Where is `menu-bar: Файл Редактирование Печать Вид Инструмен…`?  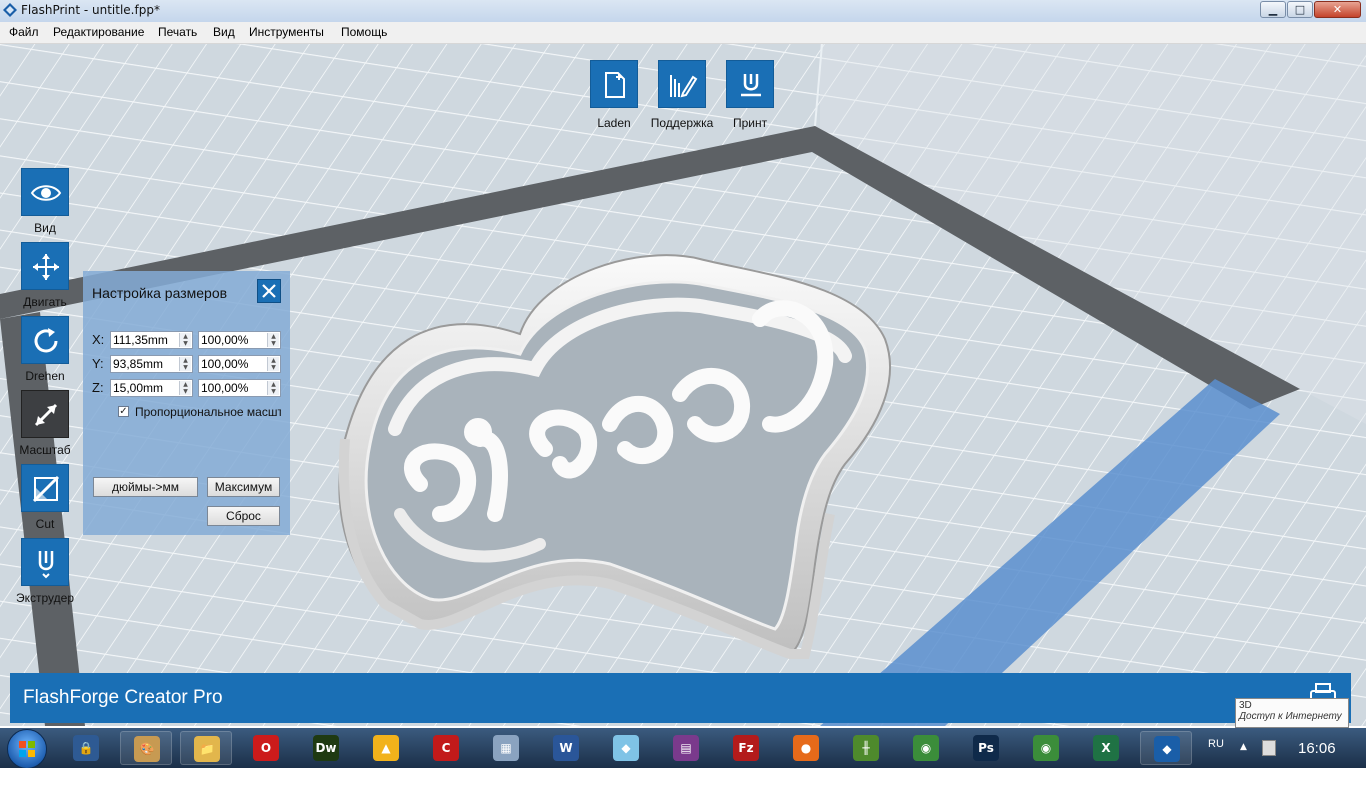 menu-bar: Файл Редактирование Печать Вид Инструмен… is located at coordinates (683, 33).